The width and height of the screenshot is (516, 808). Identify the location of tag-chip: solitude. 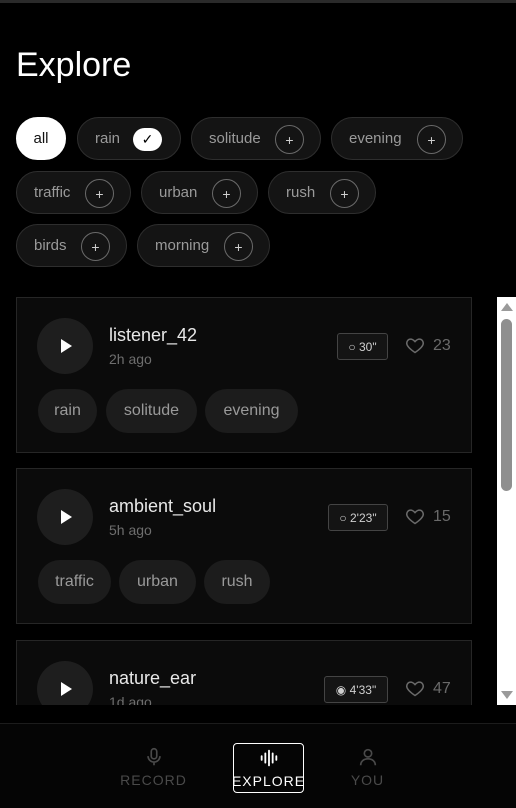
(151, 411).